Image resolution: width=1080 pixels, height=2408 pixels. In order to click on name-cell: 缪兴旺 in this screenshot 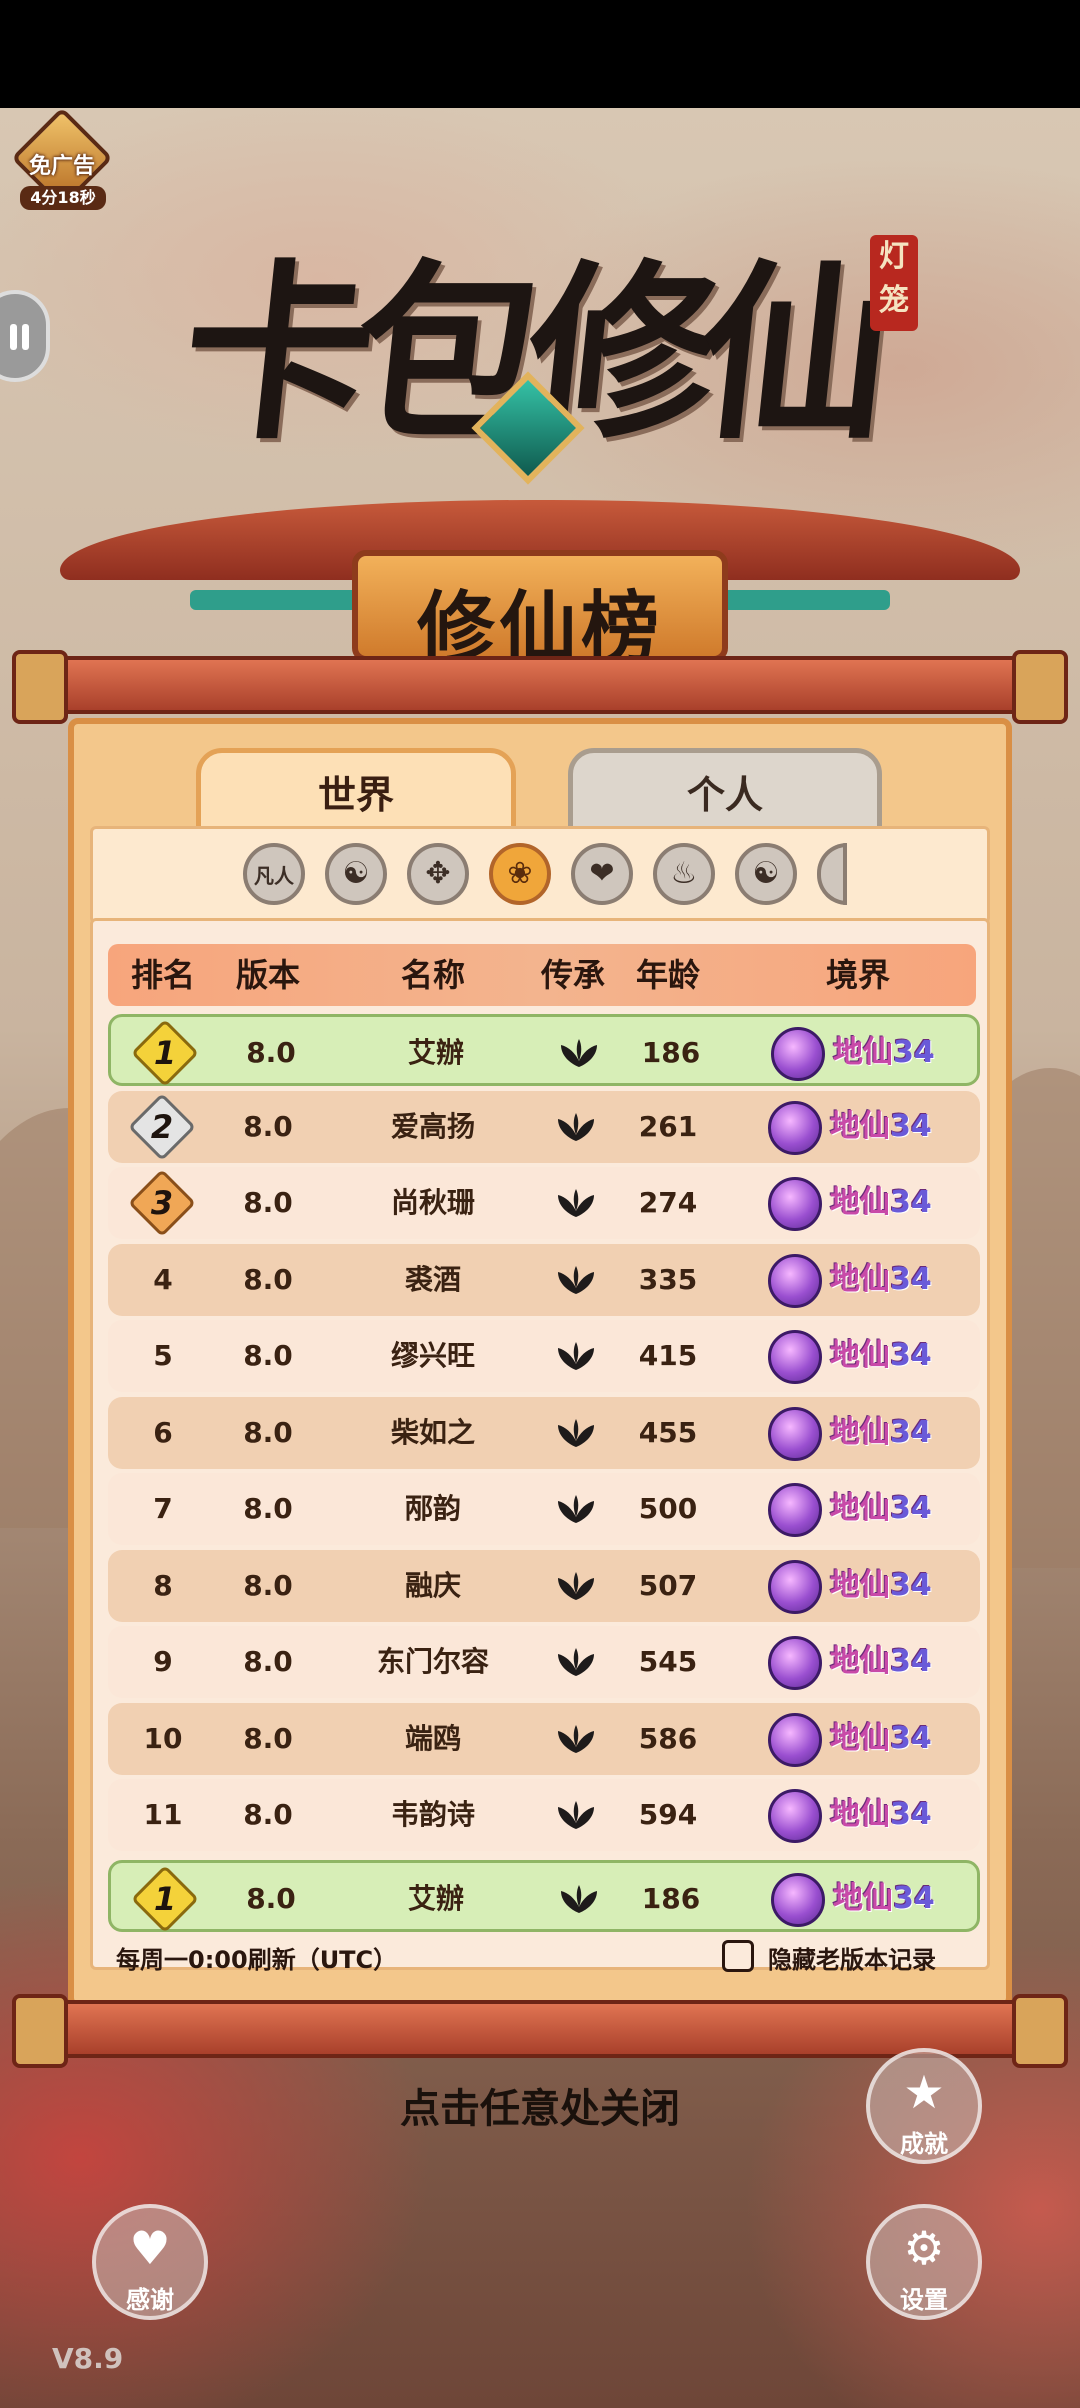, I will do `click(432, 1355)`.